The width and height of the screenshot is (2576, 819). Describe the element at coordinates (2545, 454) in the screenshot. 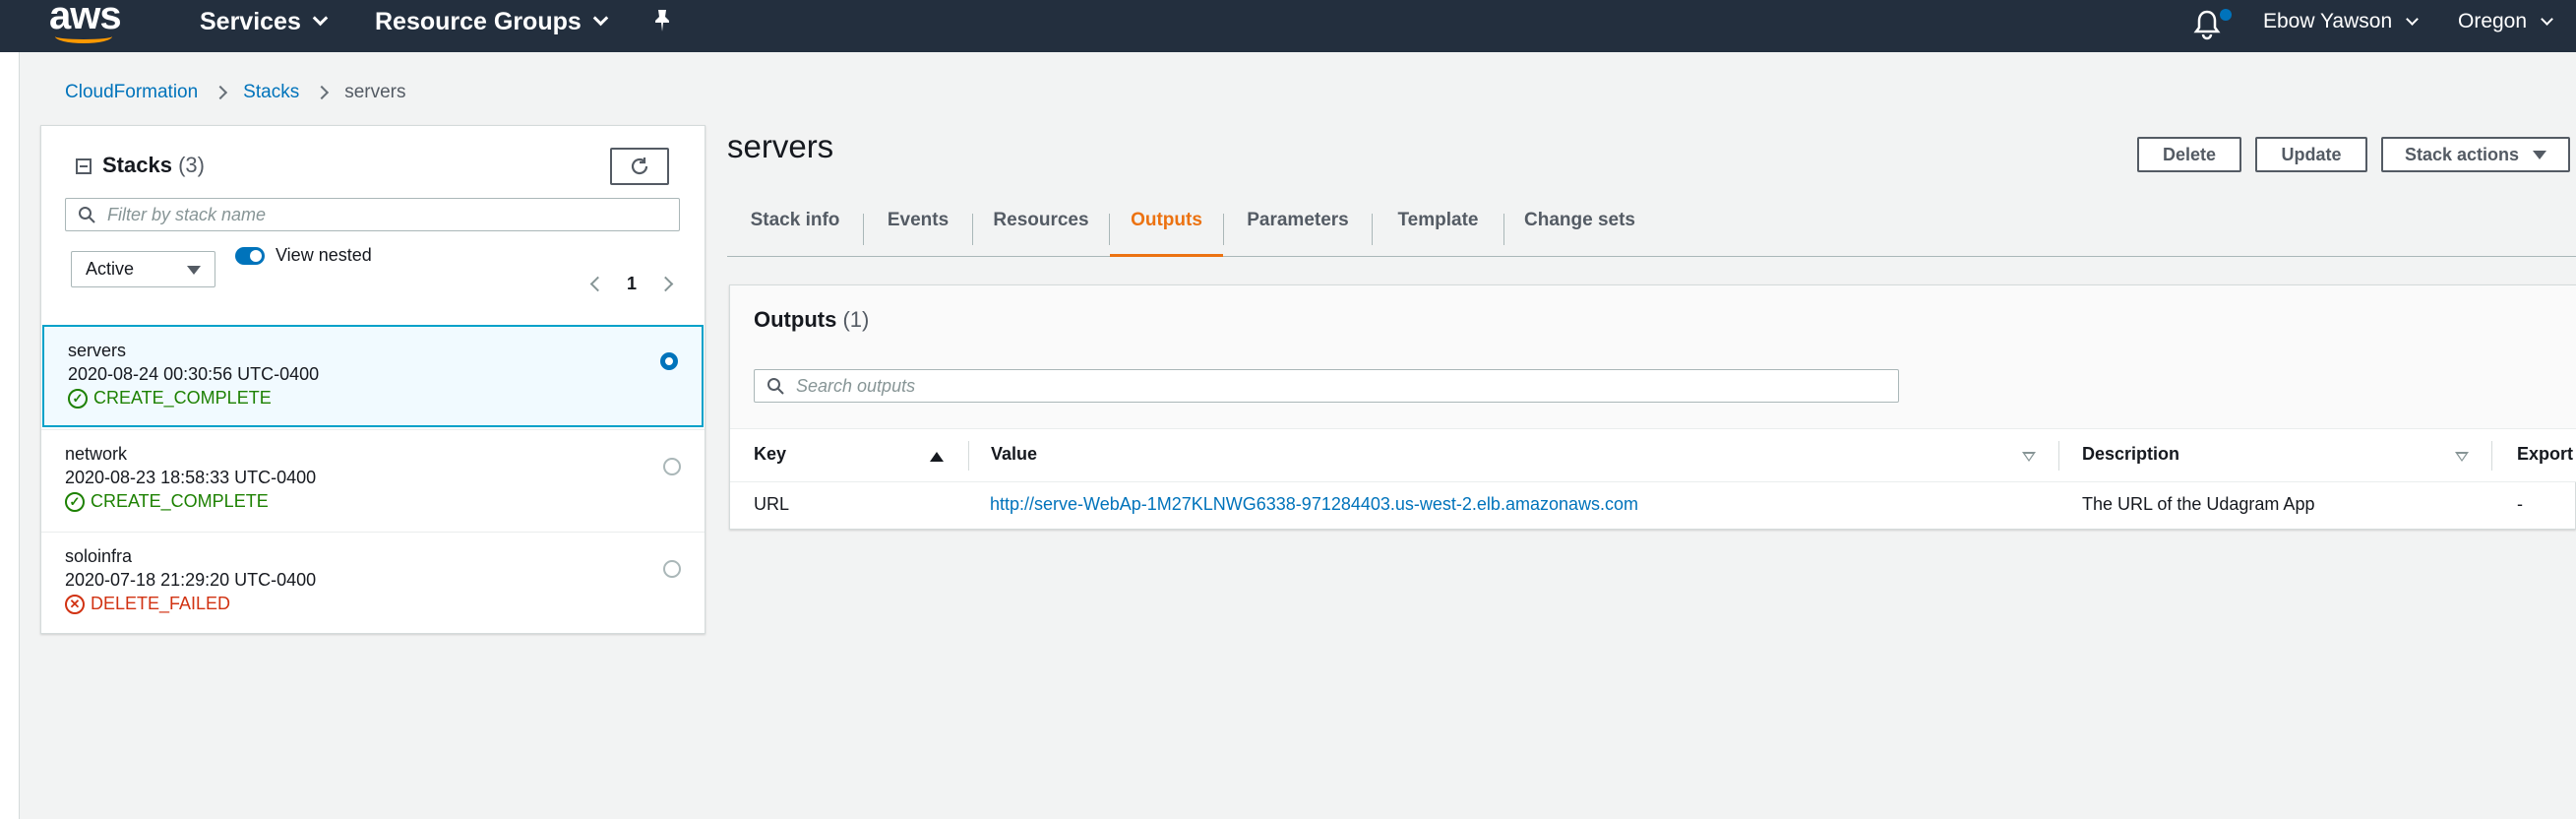

I see `column-header-export: Export` at that location.